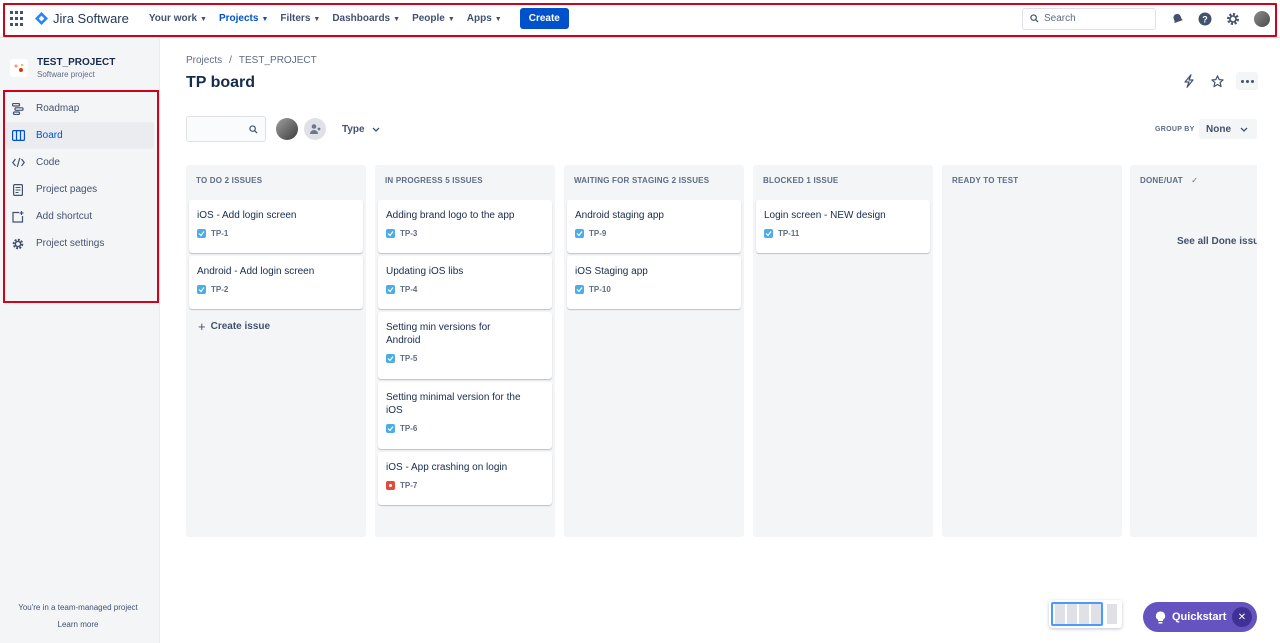 The height and width of the screenshot is (643, 1280). I want to click on breadcrumb: Projects / TEST_PROJECT, so click(251, 60).